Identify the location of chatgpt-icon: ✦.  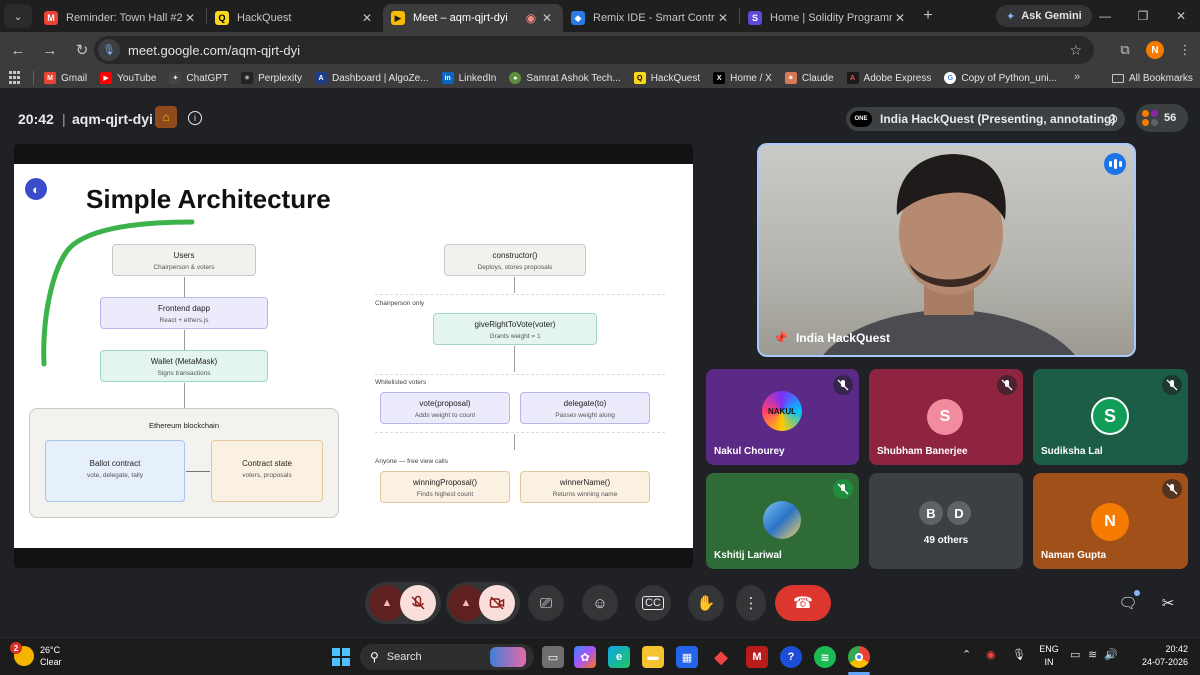
(175, 78).